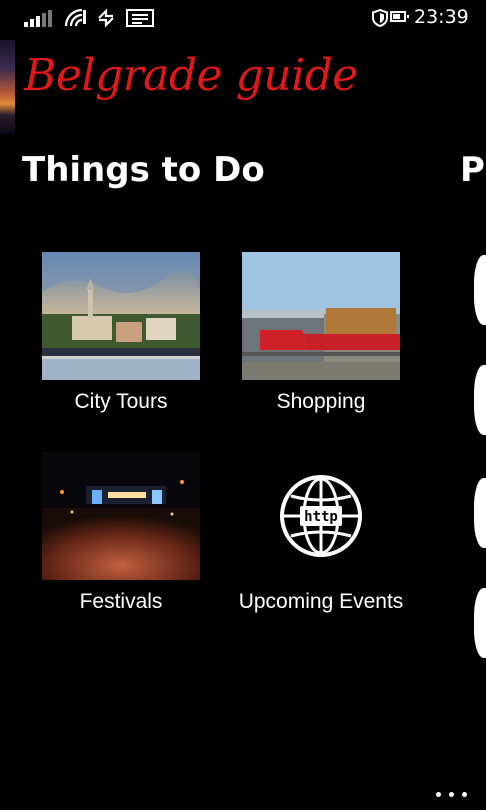 This screenshot has width=486, height=810. Describe the element at coordinates (399, 16) in the screenshot. I see `battery-icon` at that location.